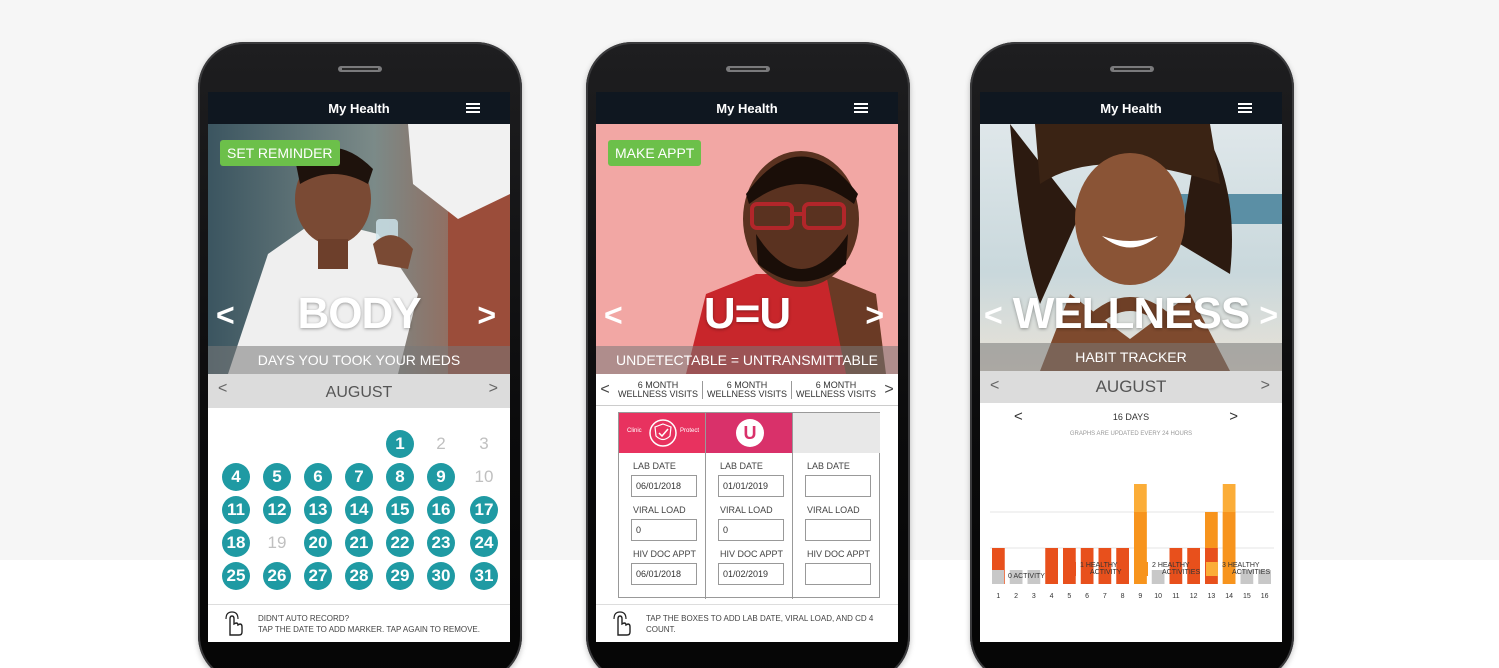 The image size is (1499, 668). What do you see at coordinates (441, 477) in the screenshot?
I see `calendar-day: 9` at bounding box center [441, 477].